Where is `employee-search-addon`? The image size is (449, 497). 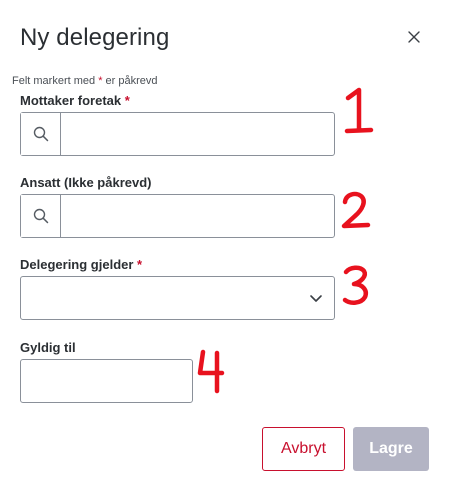
employee-search-addon is located at coordinates (41, 216).